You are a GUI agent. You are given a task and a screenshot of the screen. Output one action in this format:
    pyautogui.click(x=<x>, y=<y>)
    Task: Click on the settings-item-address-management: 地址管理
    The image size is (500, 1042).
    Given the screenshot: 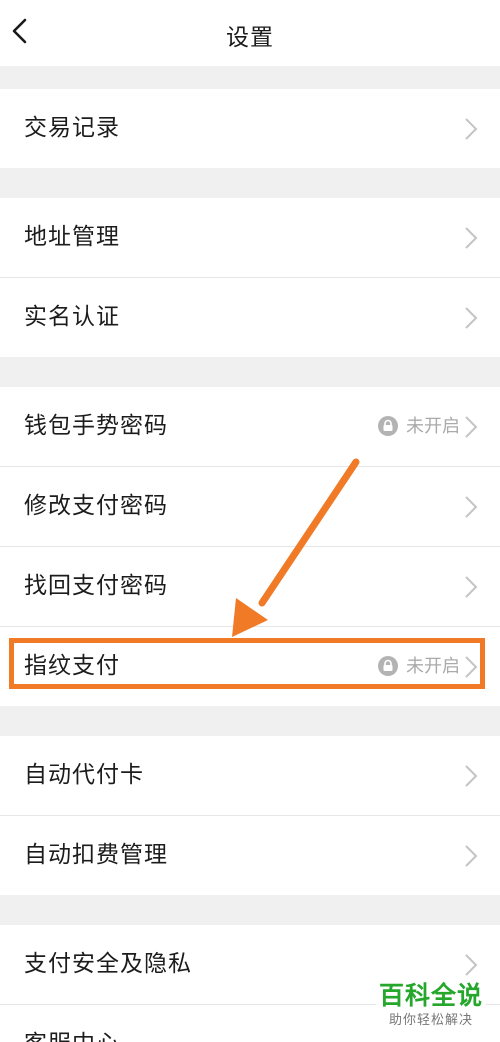 What is the action you would take?
    pyautogui.click(x=250, y=237)
    